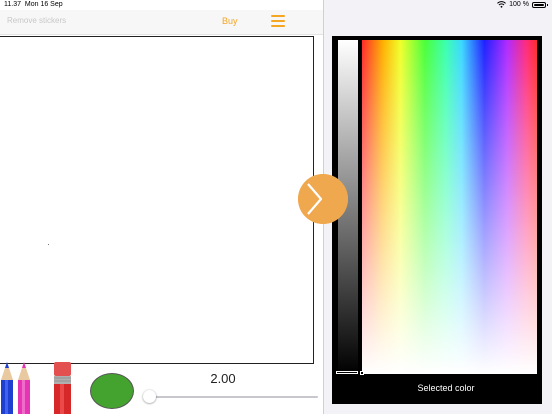 The height and width of the screenshot is (414, 552). I want to click on brush-size-slider, so click(231, 397).